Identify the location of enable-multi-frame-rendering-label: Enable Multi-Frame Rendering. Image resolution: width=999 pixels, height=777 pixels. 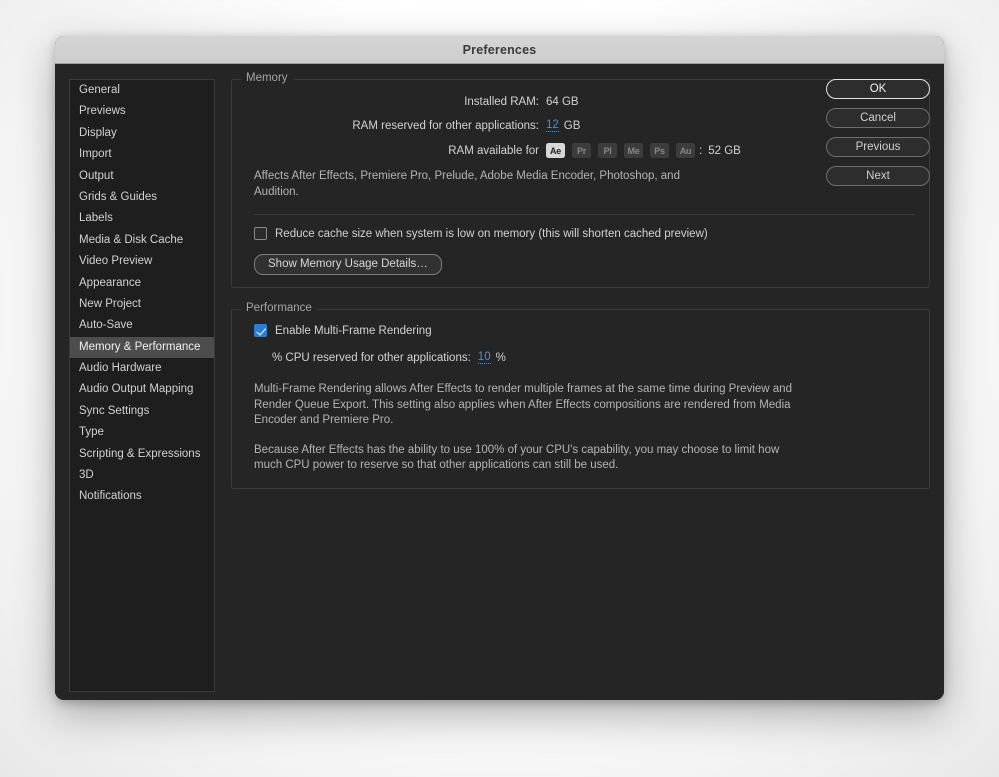
(353, 330).